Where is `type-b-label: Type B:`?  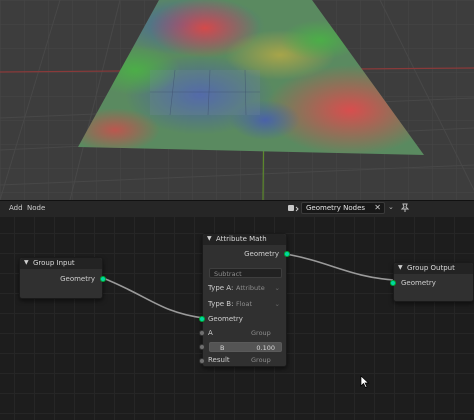
type-b-label: Type B: is located at coordinates (221, 304).